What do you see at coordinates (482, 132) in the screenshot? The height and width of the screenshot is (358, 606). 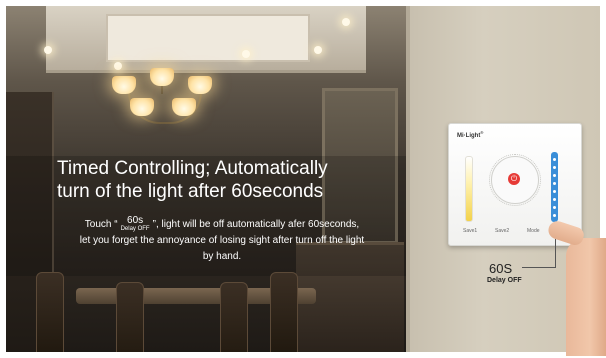 I see `brand-mark: ®` at bounding box center [482, 132].